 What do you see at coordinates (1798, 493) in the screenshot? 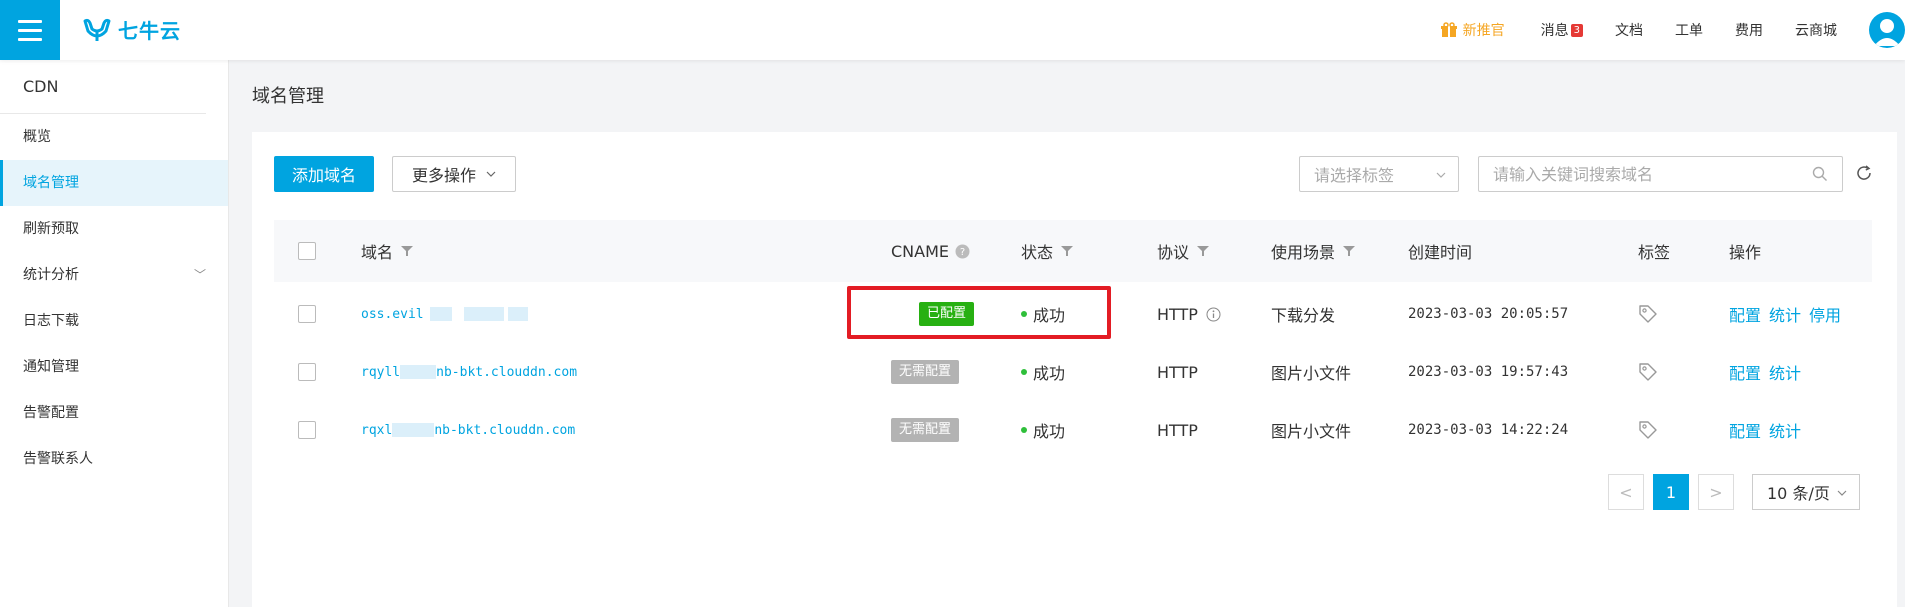
I see `page-size-label: 10 条/页` at bounding box center [1798, 493].